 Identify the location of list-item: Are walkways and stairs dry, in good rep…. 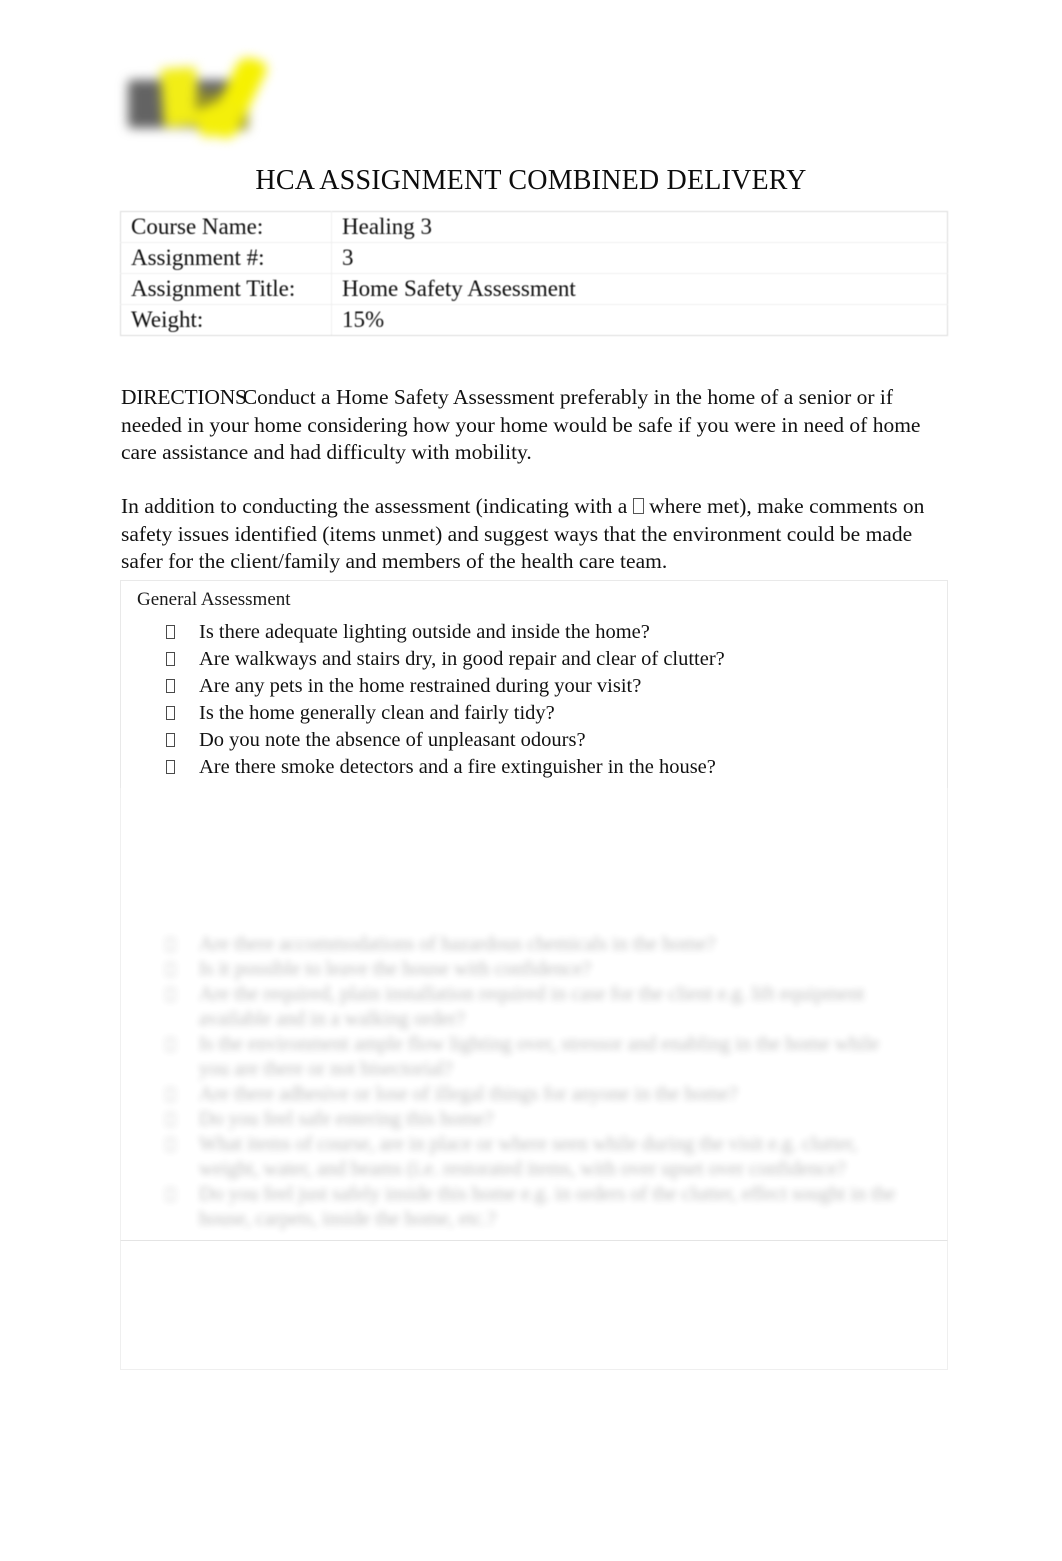
(535, 659).